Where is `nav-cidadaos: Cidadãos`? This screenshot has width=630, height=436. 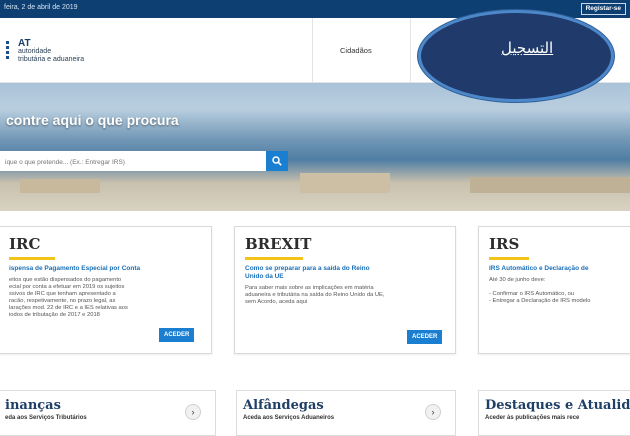 nav-cidadaos: Cidadãos is located at coordinates (356, 50).